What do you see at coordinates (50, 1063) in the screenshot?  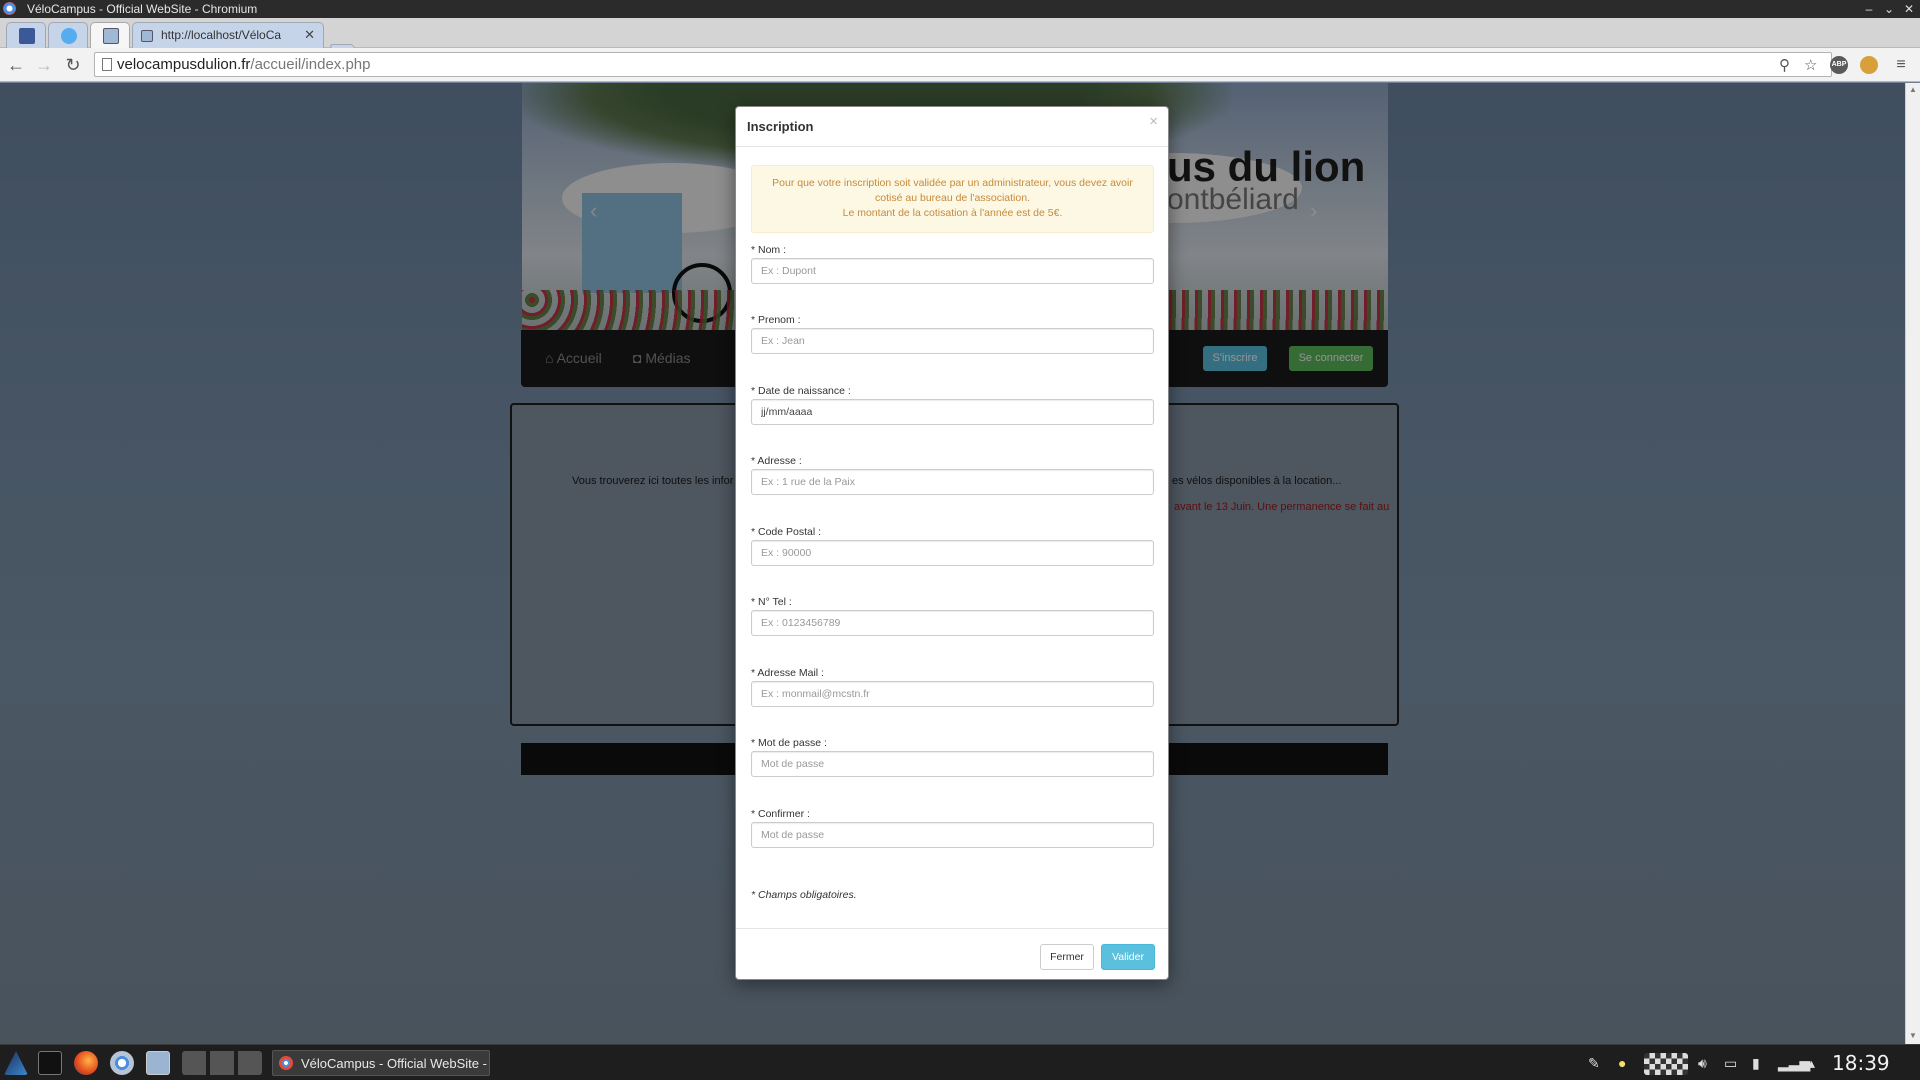 I see `terminal-icon` at bounding box center [50, 1063].